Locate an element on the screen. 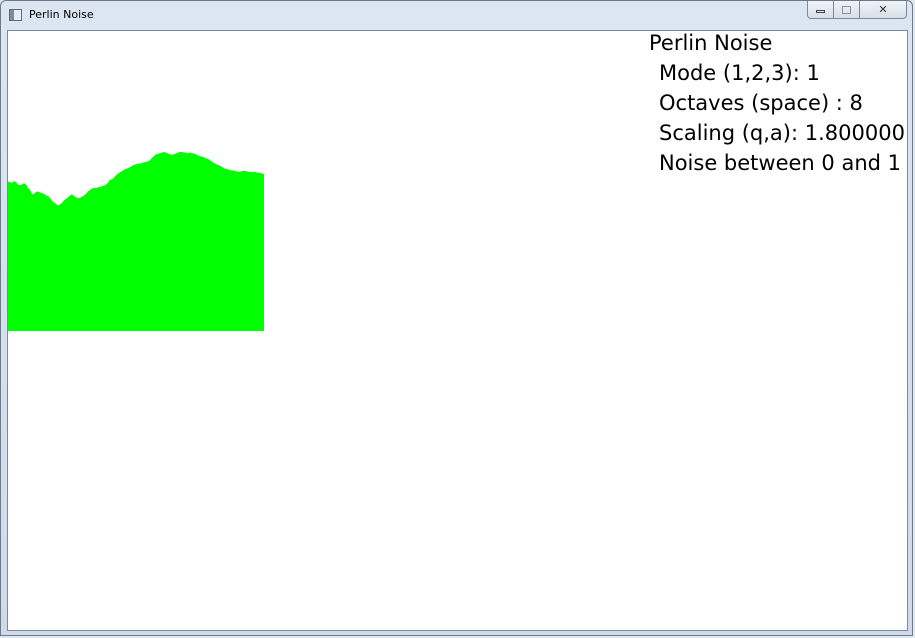  noise-area-fill is located at coordinates (136, 241).